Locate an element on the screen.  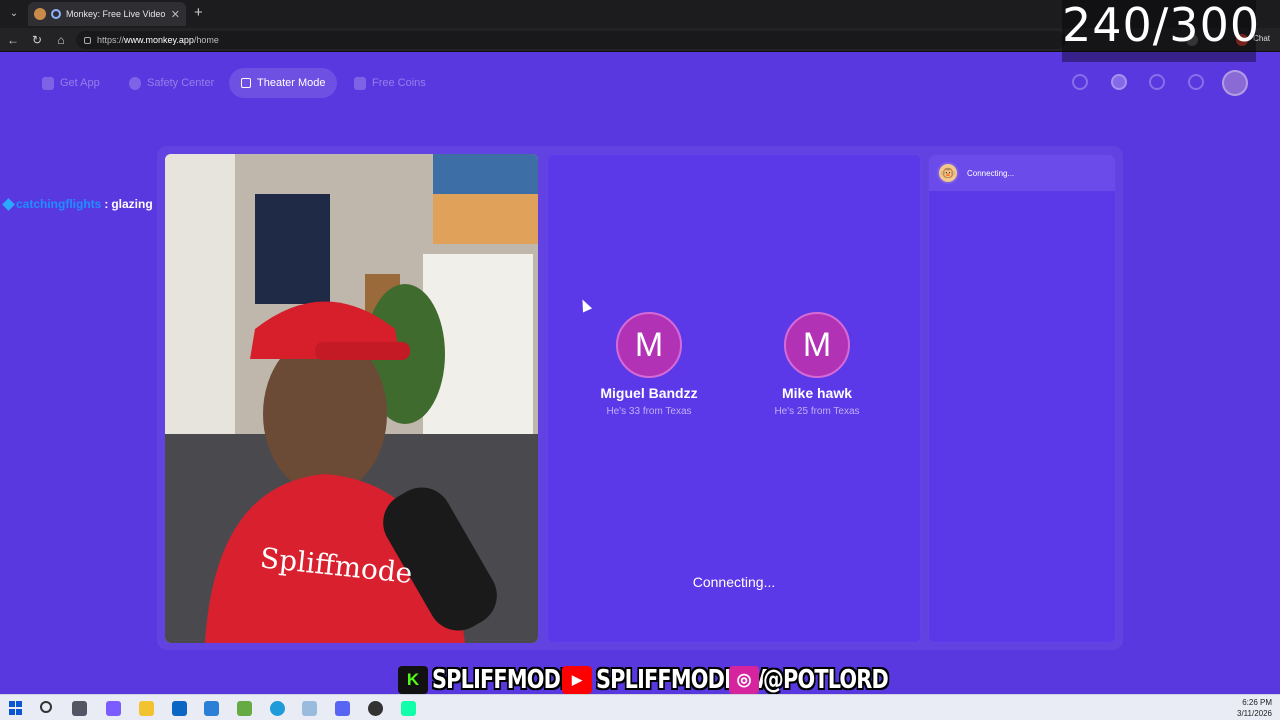
match-card: M Miguel Bandzz He's 33 from Texas is located at coordinates (649, 364).